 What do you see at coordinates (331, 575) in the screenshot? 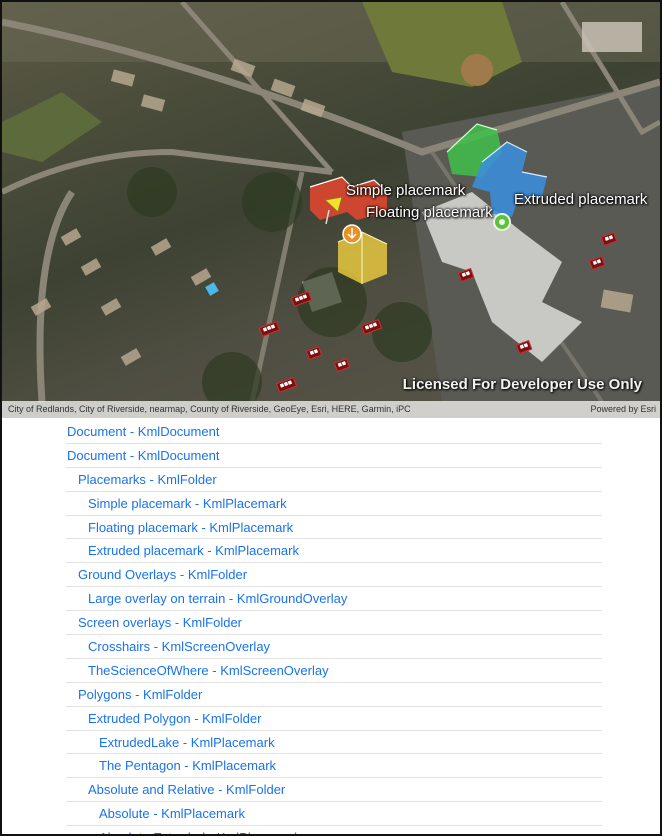
I see `node-row: Ground Overlays - KmlFolder` at bounding box center [331, 575].